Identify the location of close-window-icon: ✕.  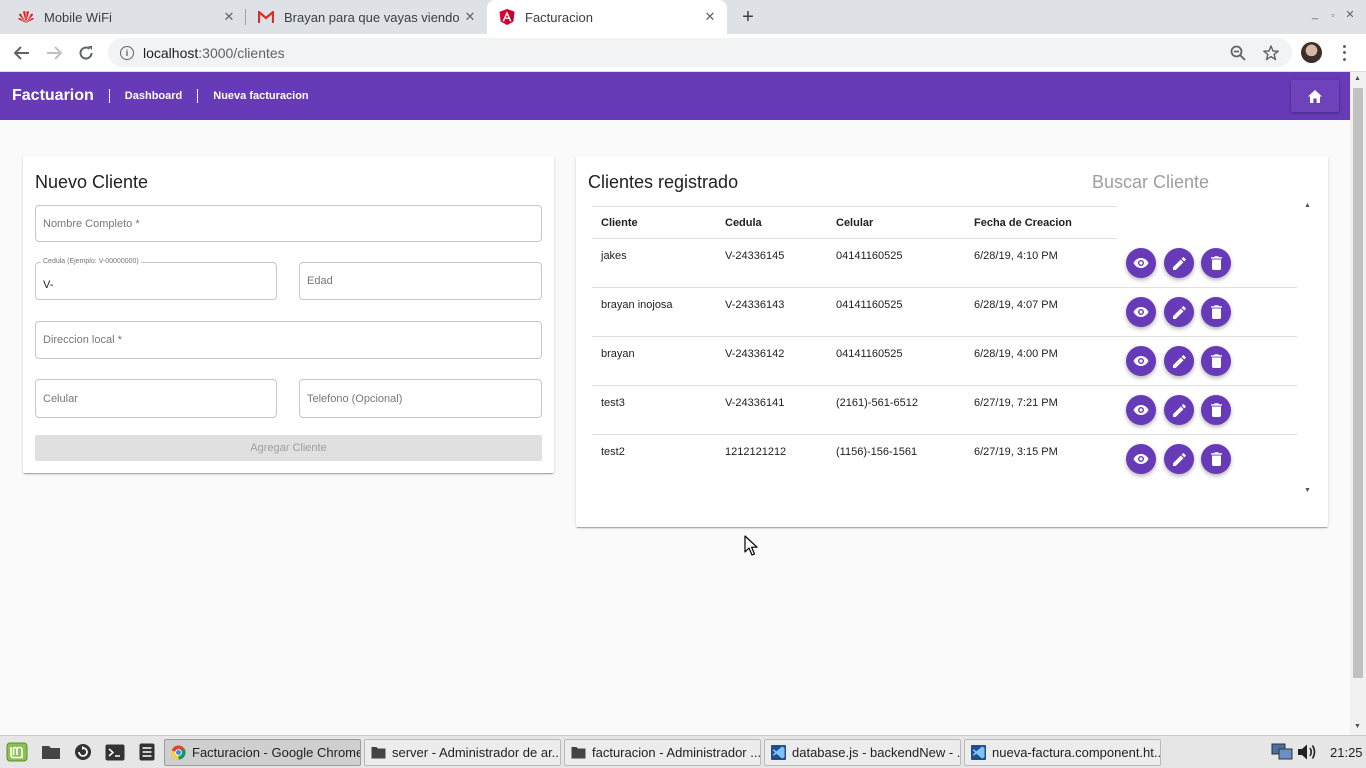
(1350, 14).